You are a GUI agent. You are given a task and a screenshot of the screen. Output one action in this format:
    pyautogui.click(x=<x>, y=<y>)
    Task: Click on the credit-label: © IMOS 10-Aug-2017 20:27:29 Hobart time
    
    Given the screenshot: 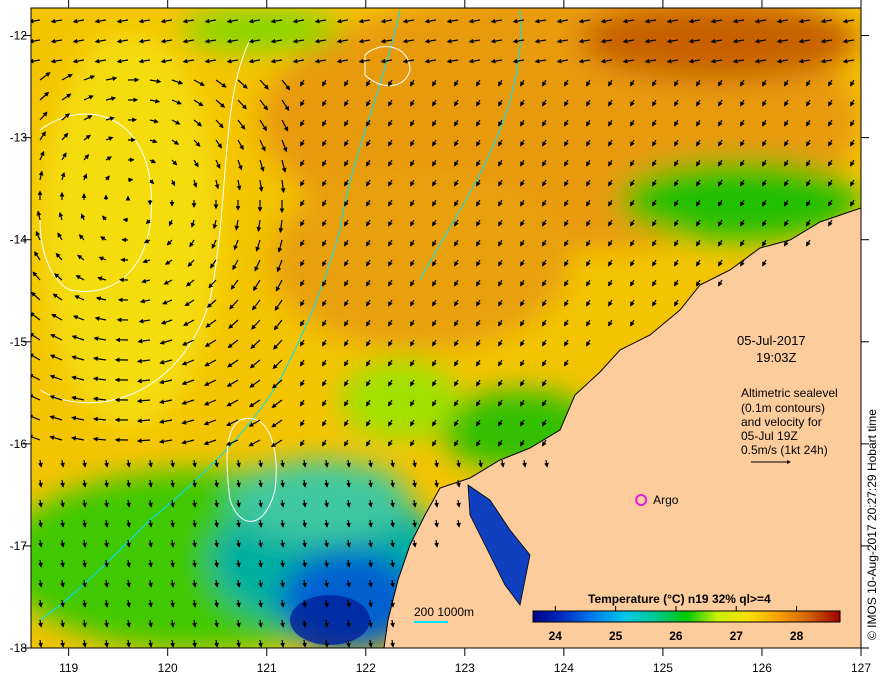 What is the action you would take?
    pyautogui.click(x=872, y=524)
    